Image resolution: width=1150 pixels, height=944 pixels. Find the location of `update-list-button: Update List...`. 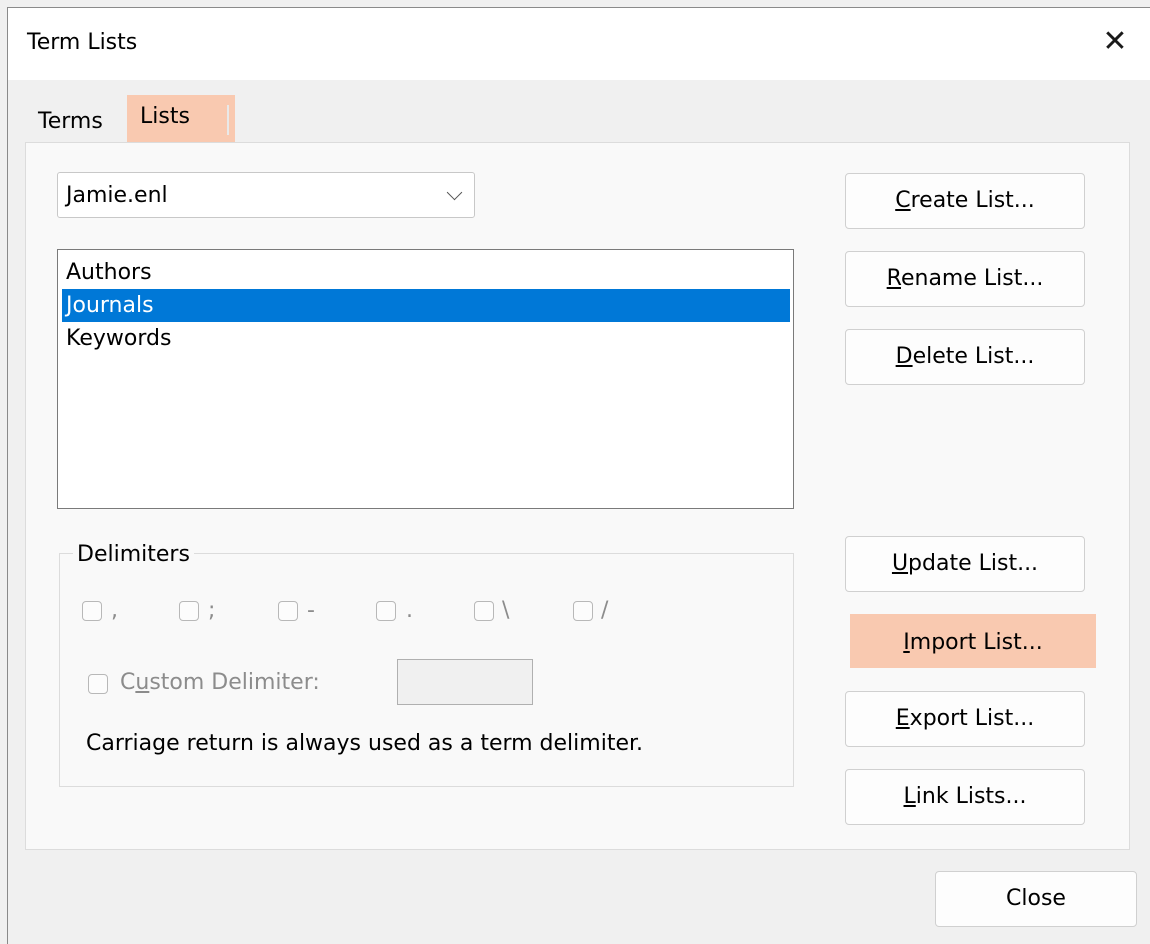

update-list-button: Update List... is located at coordinates (965, 564).